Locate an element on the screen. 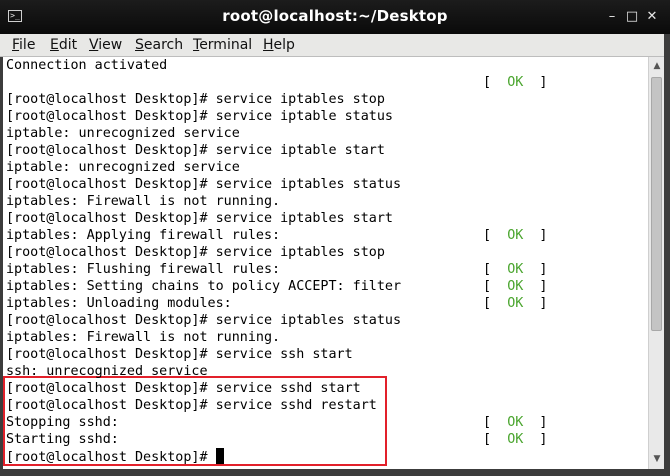  terminal-line: iptables: Flushing firewall rules: is located at coordinates (143, 269).